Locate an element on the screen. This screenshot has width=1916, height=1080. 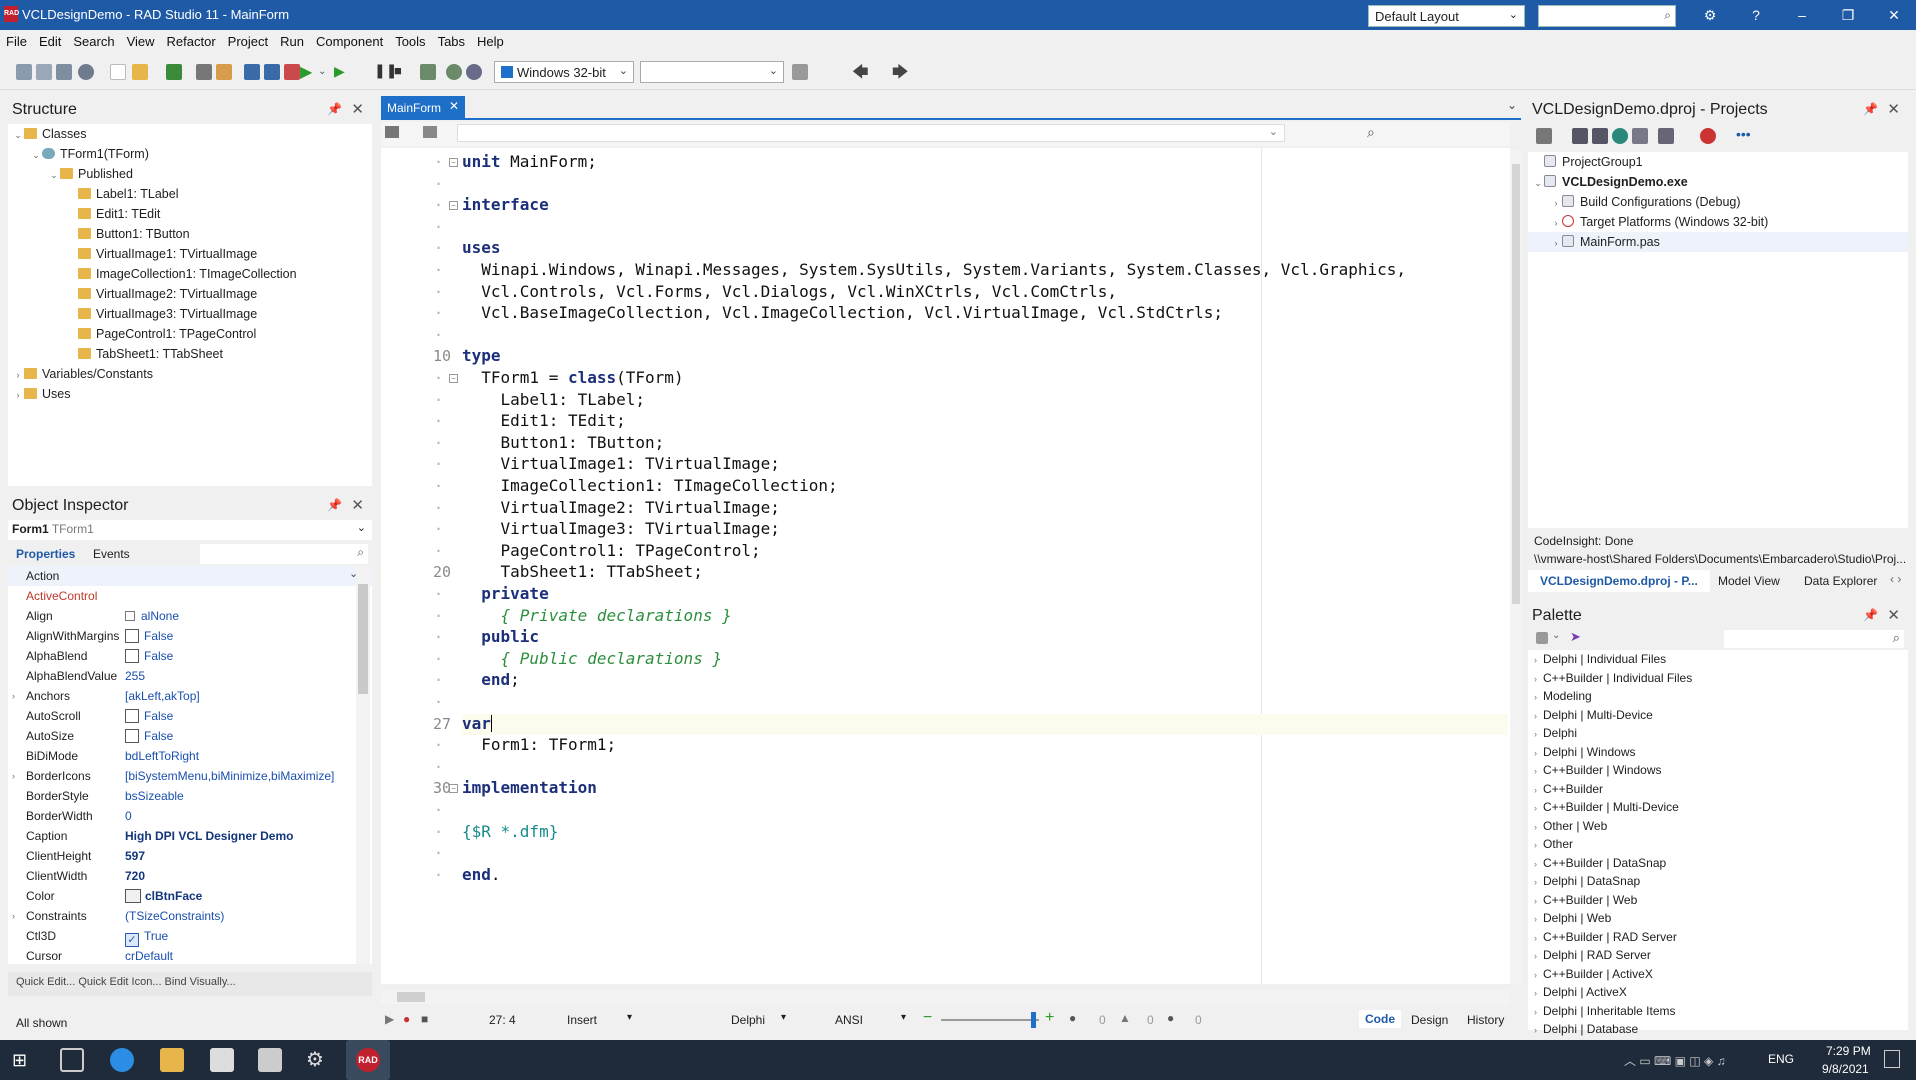
refresh-icon is located at coordinates (1620, 136).